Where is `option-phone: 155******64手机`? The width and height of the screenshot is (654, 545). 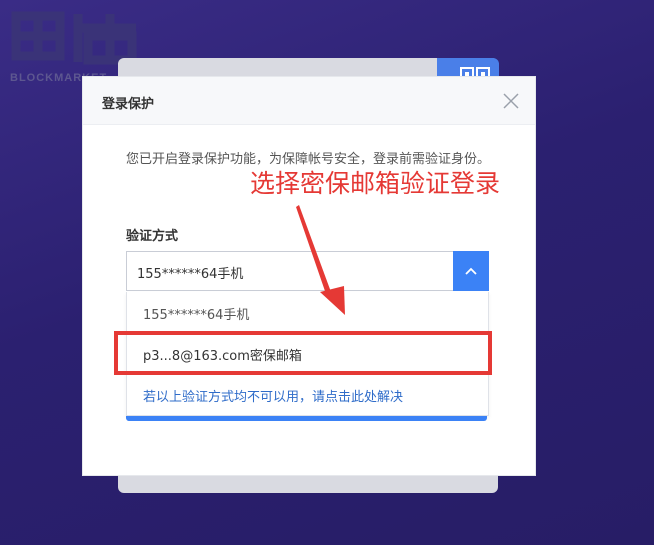 option-phone: 155******64手机 is located at coordinates (196, 313).